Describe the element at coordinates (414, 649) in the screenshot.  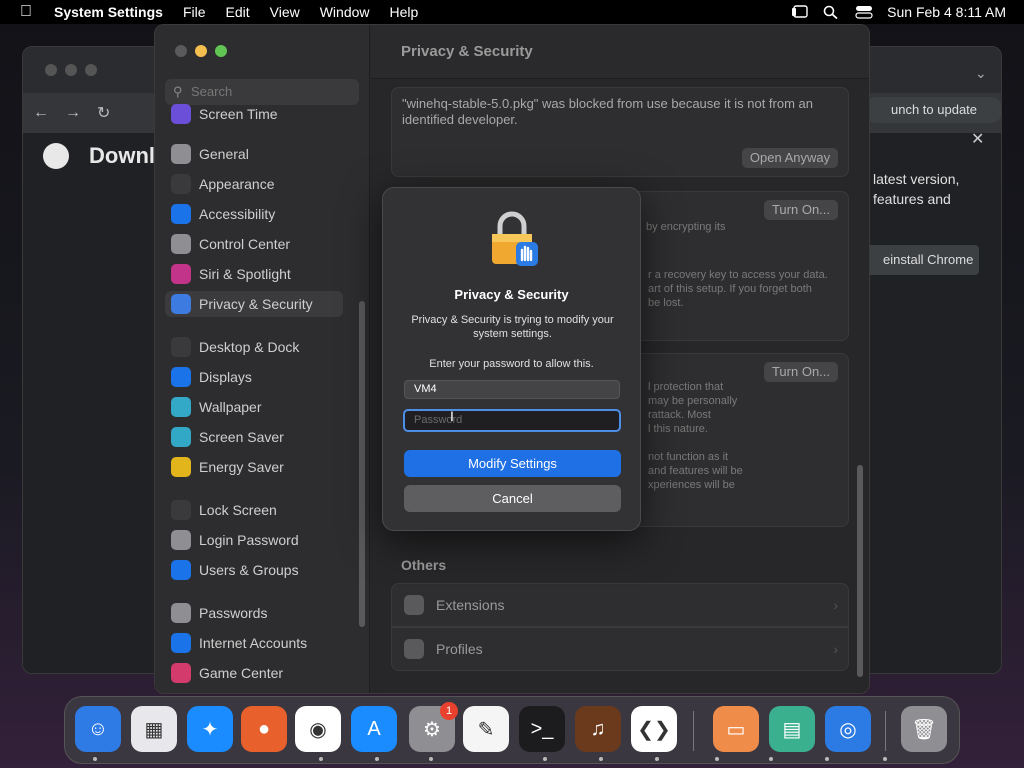
I see `profiles-icon` at that location.